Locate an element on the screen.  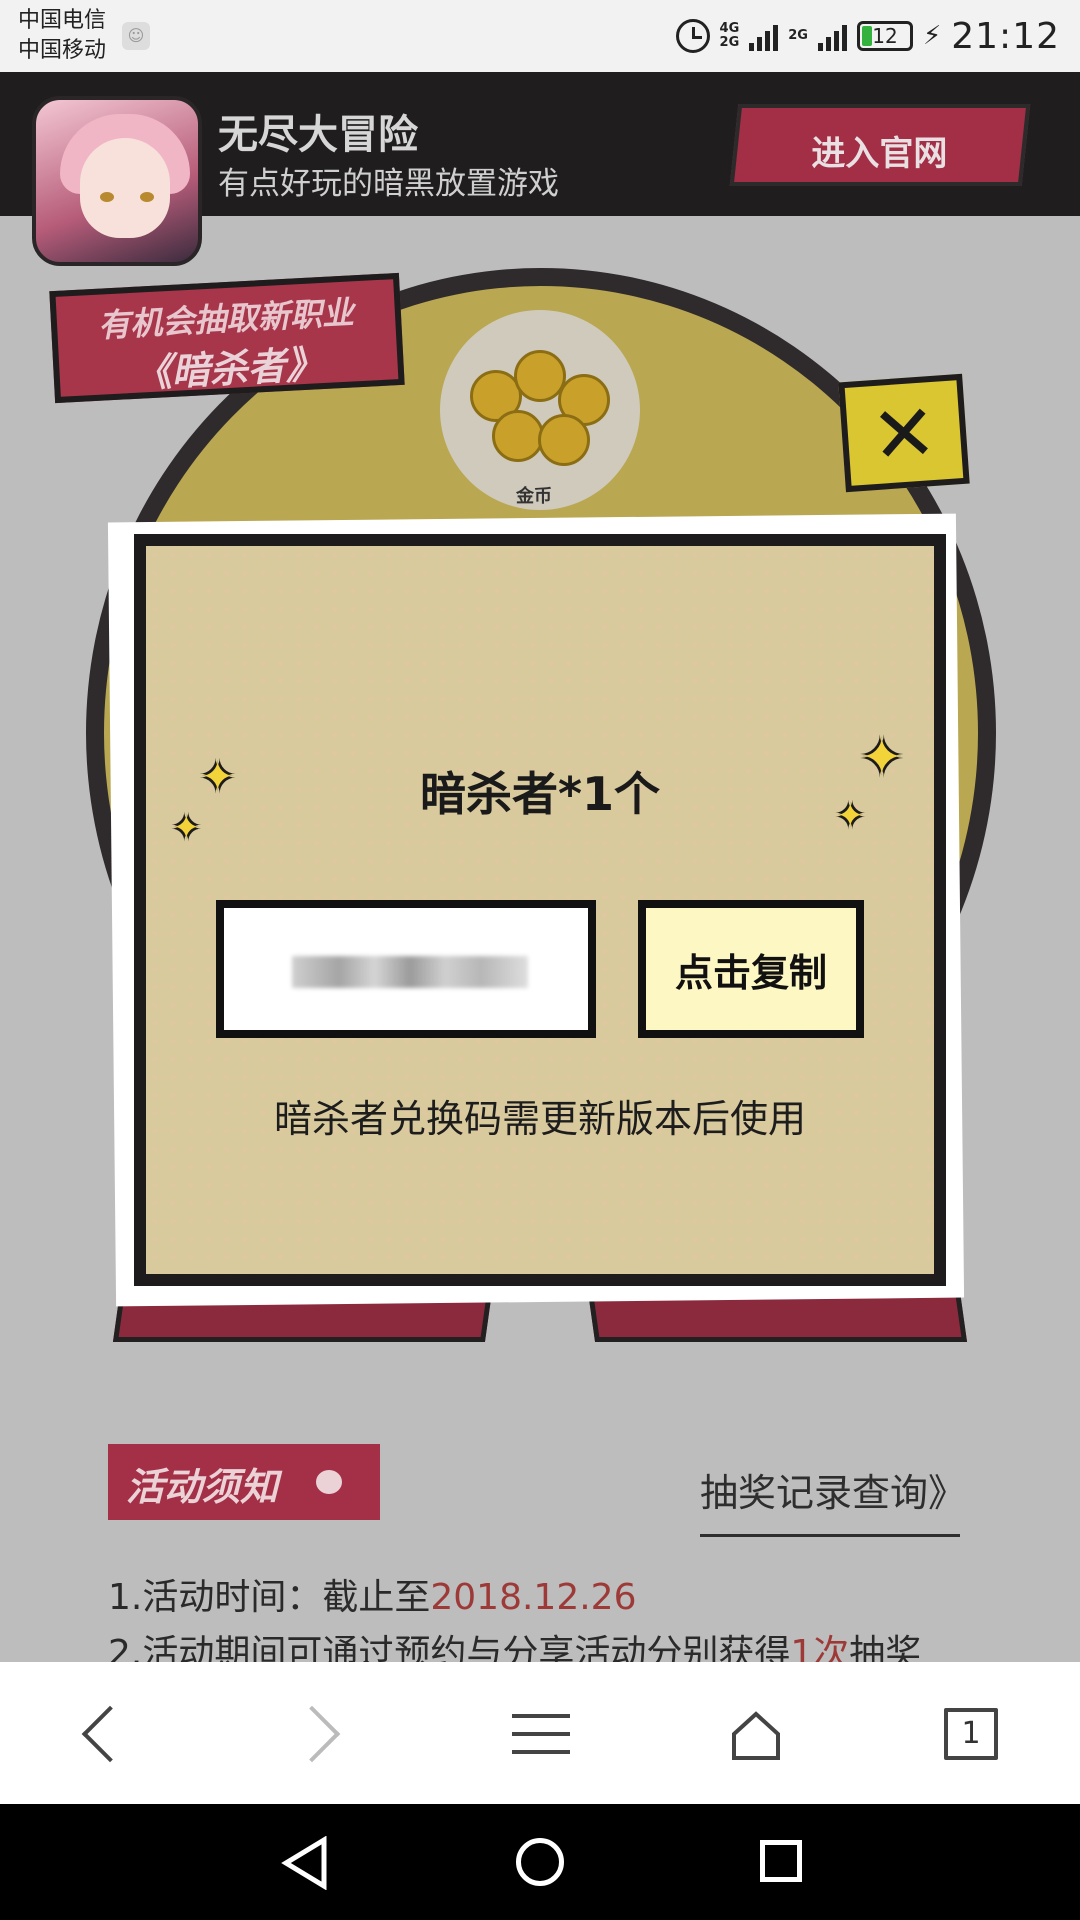
app-icon is located at coordinates (117, 181).